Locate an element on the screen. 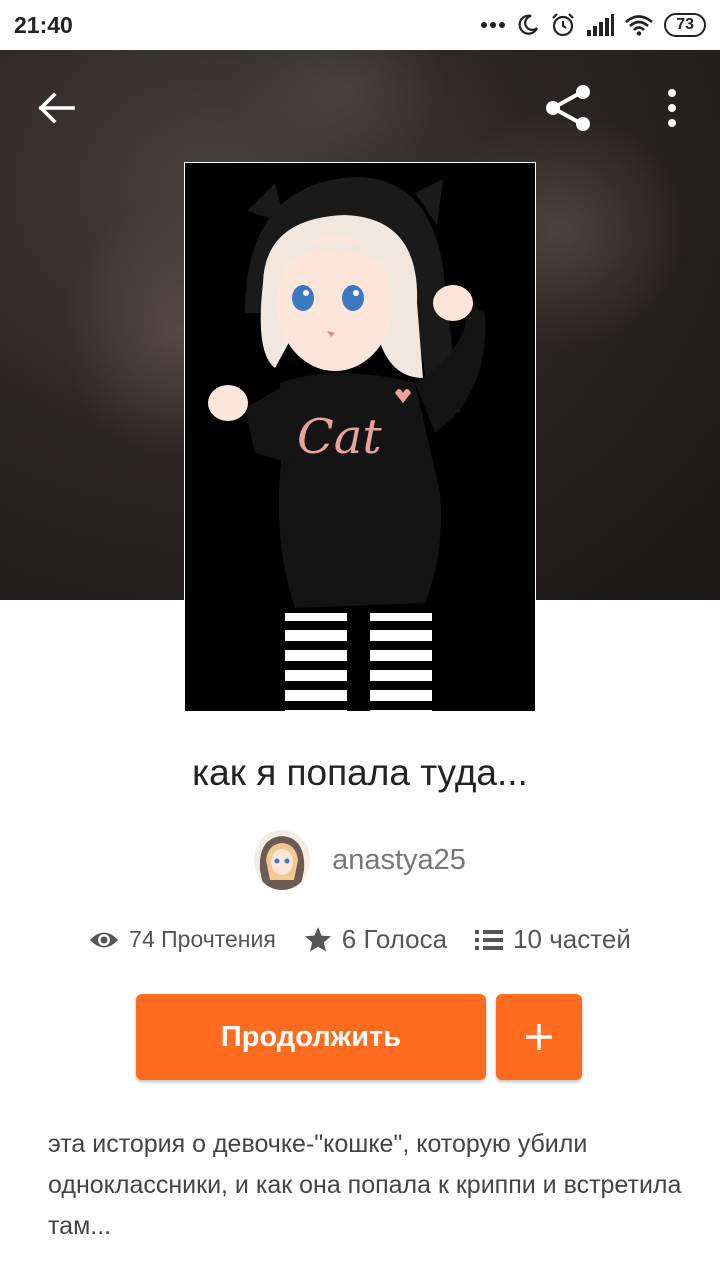  dots-icon is located at coordinates (493, 25).